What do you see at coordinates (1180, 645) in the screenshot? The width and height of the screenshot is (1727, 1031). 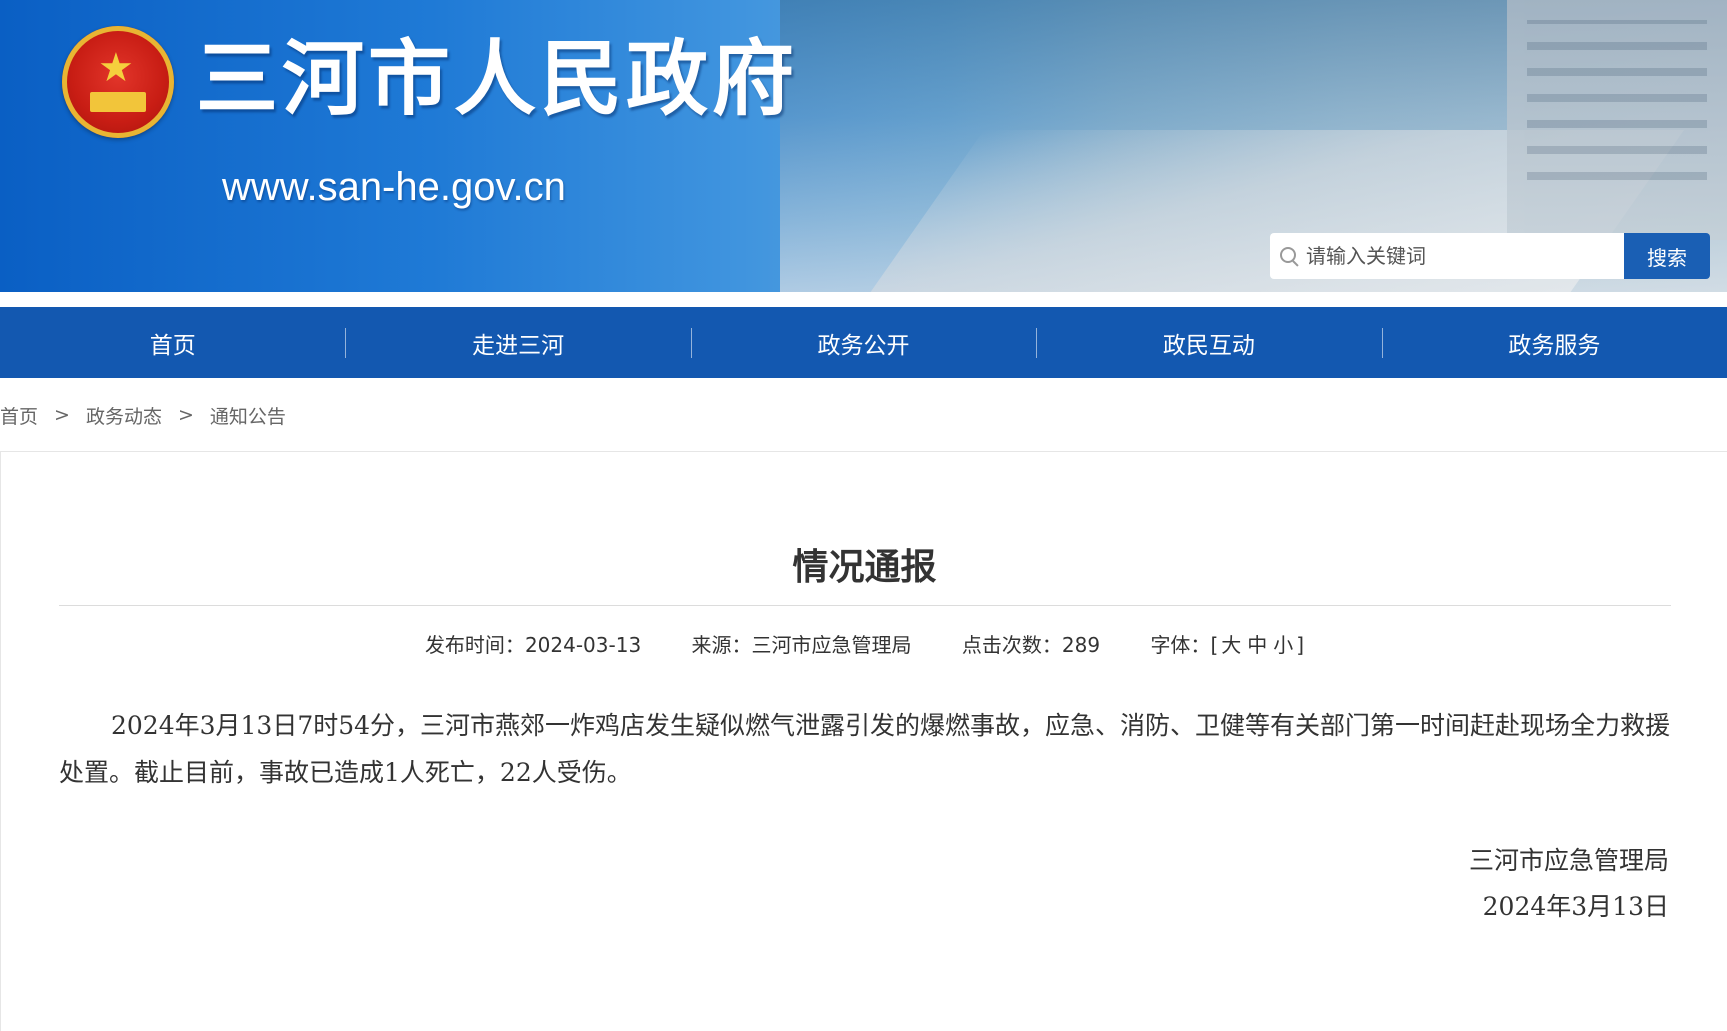 I see `font-size-label: 字体：` at bounding box center [1180, 645].